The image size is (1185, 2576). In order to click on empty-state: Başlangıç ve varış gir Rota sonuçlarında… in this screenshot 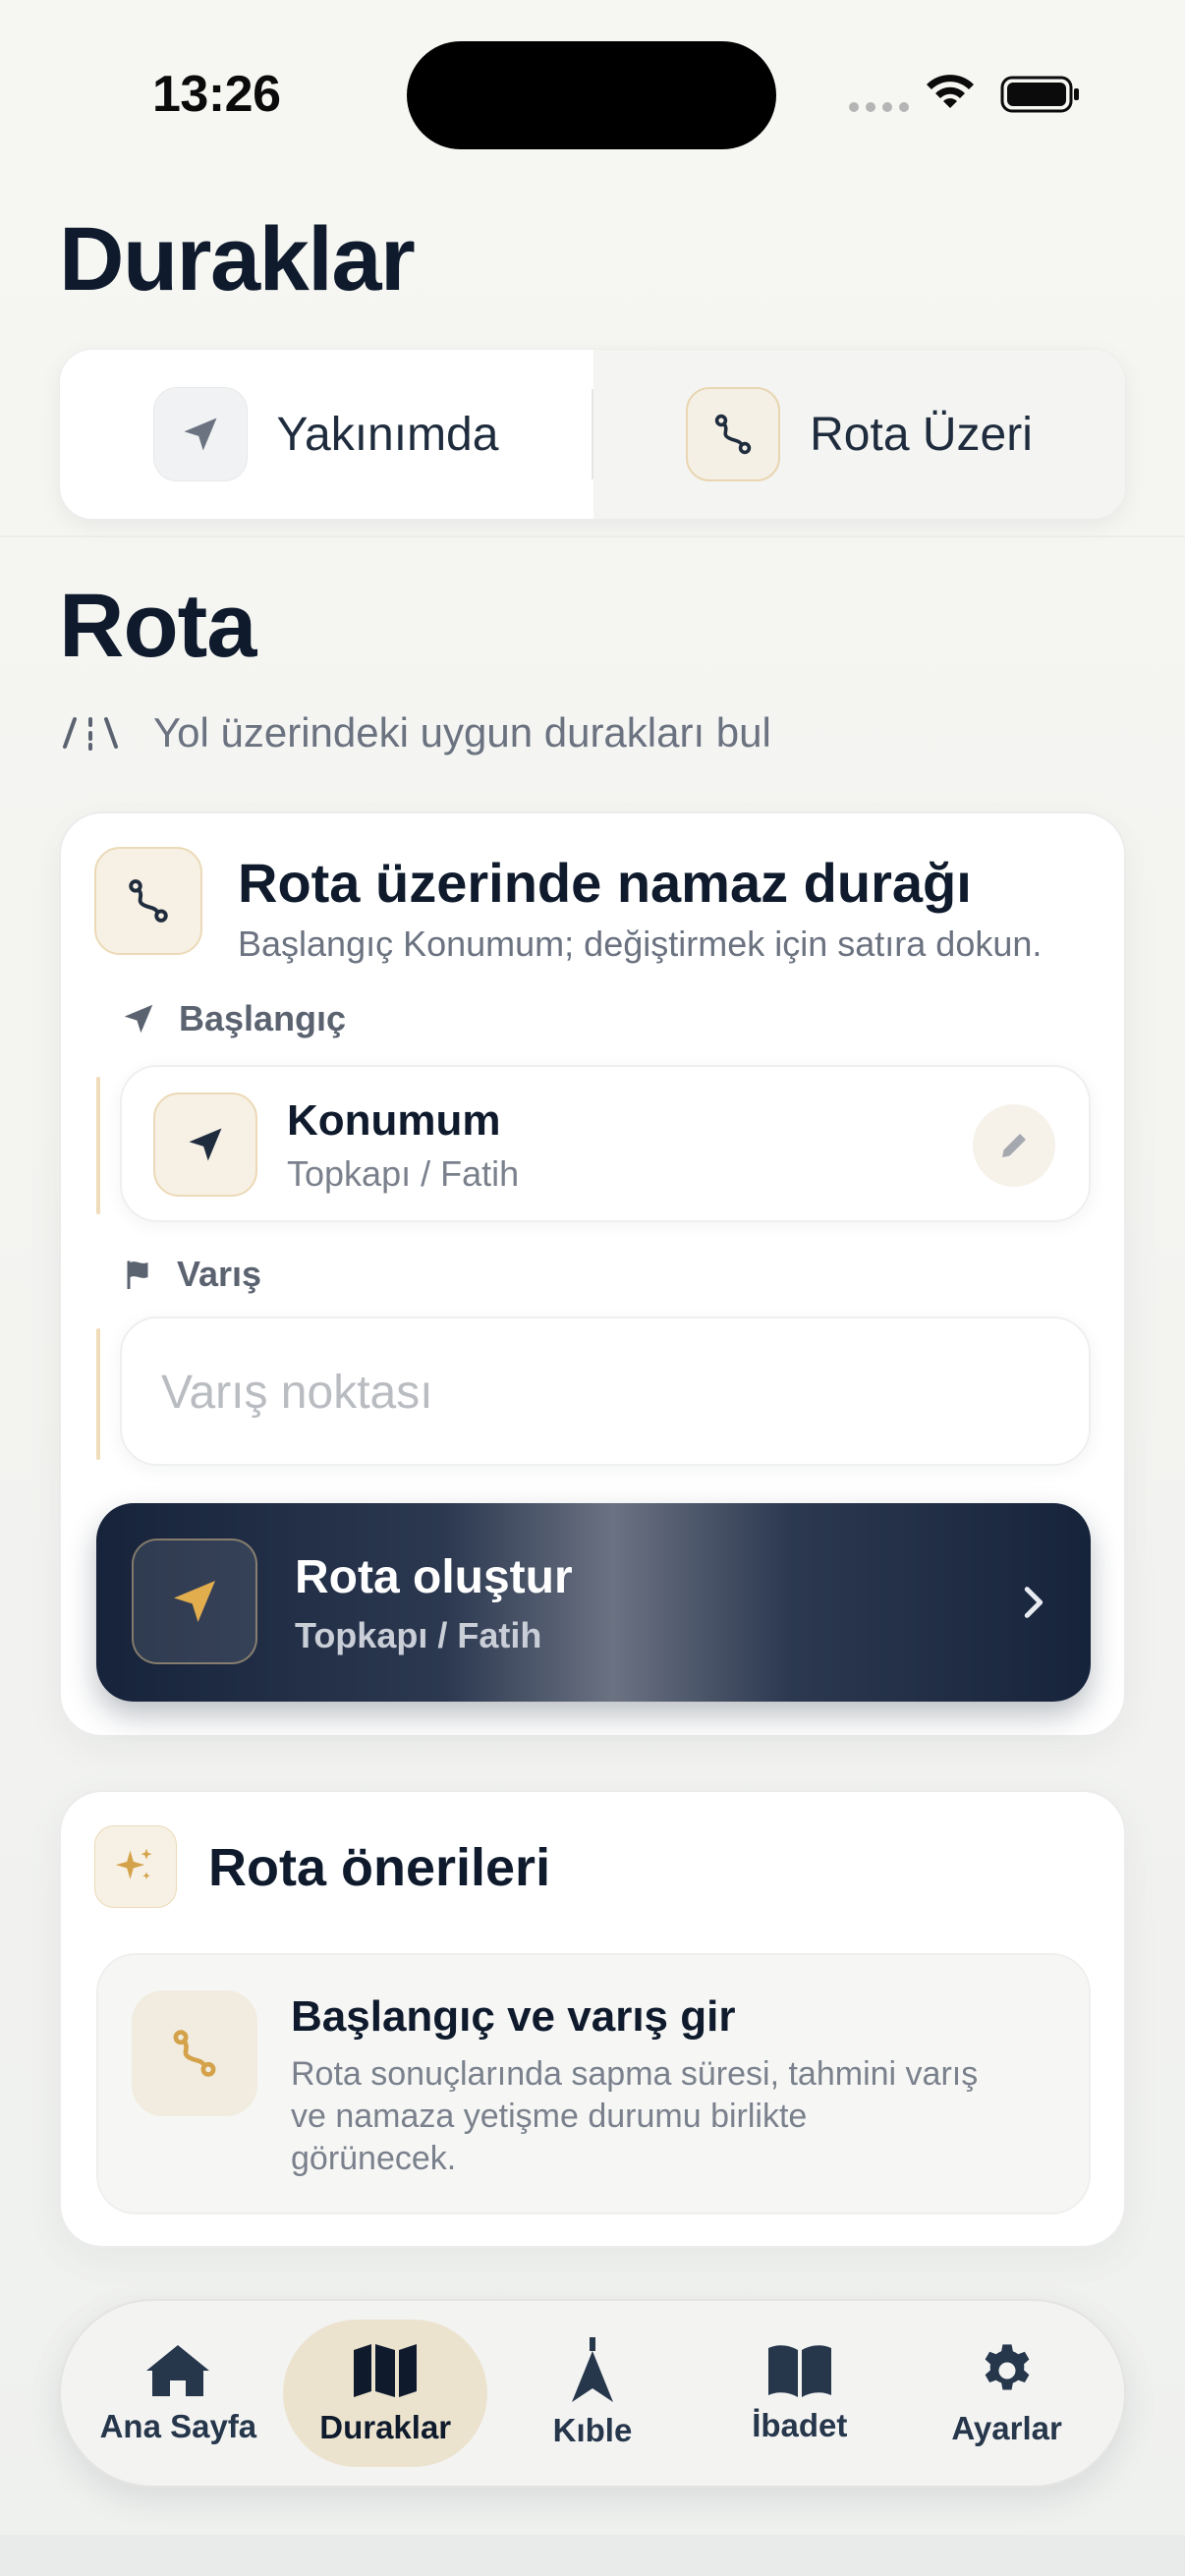, I will do `click(594, 2083)`.